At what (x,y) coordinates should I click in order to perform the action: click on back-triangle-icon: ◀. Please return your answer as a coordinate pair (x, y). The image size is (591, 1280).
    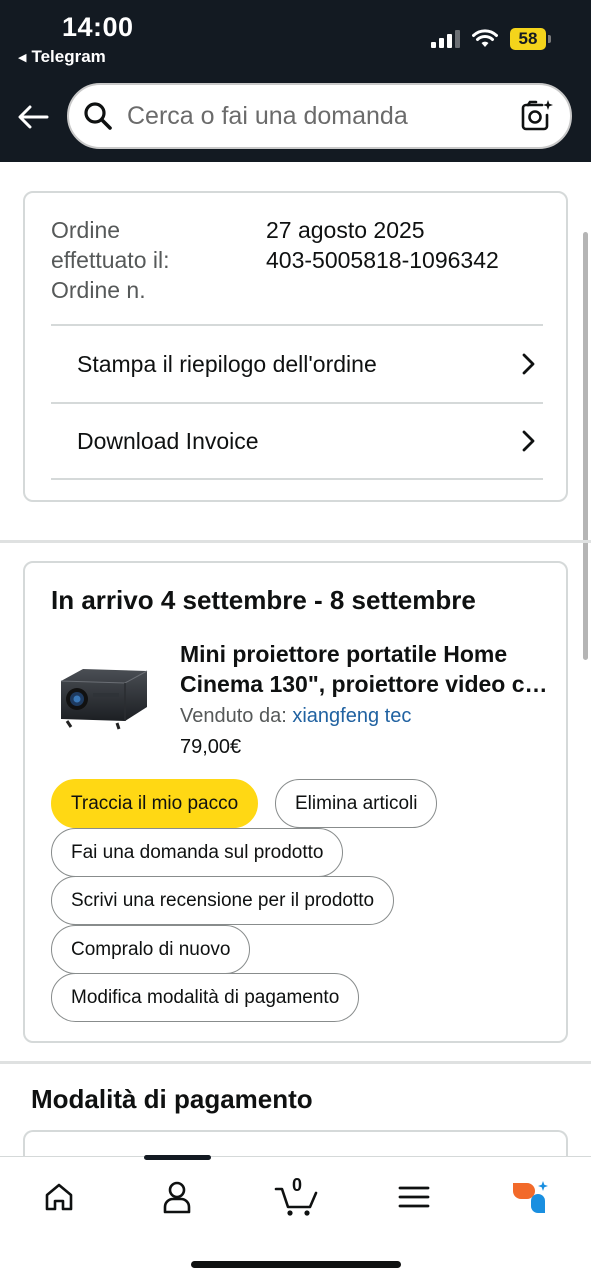
    Looking at the image, I should click on (22, 57).